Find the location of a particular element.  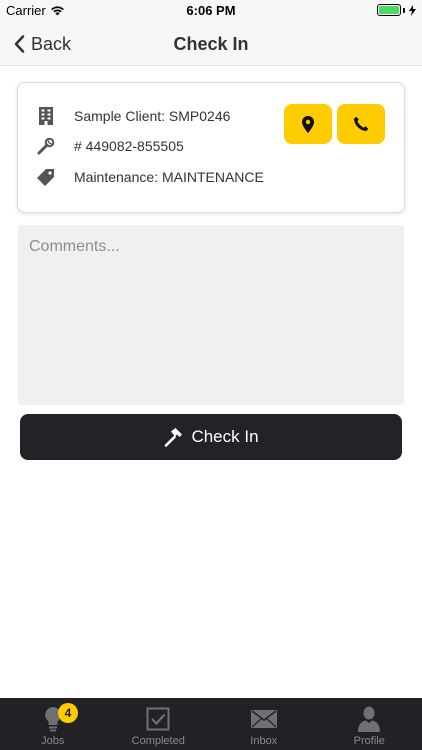

envelope-icon is located at coordinates (263, 719).